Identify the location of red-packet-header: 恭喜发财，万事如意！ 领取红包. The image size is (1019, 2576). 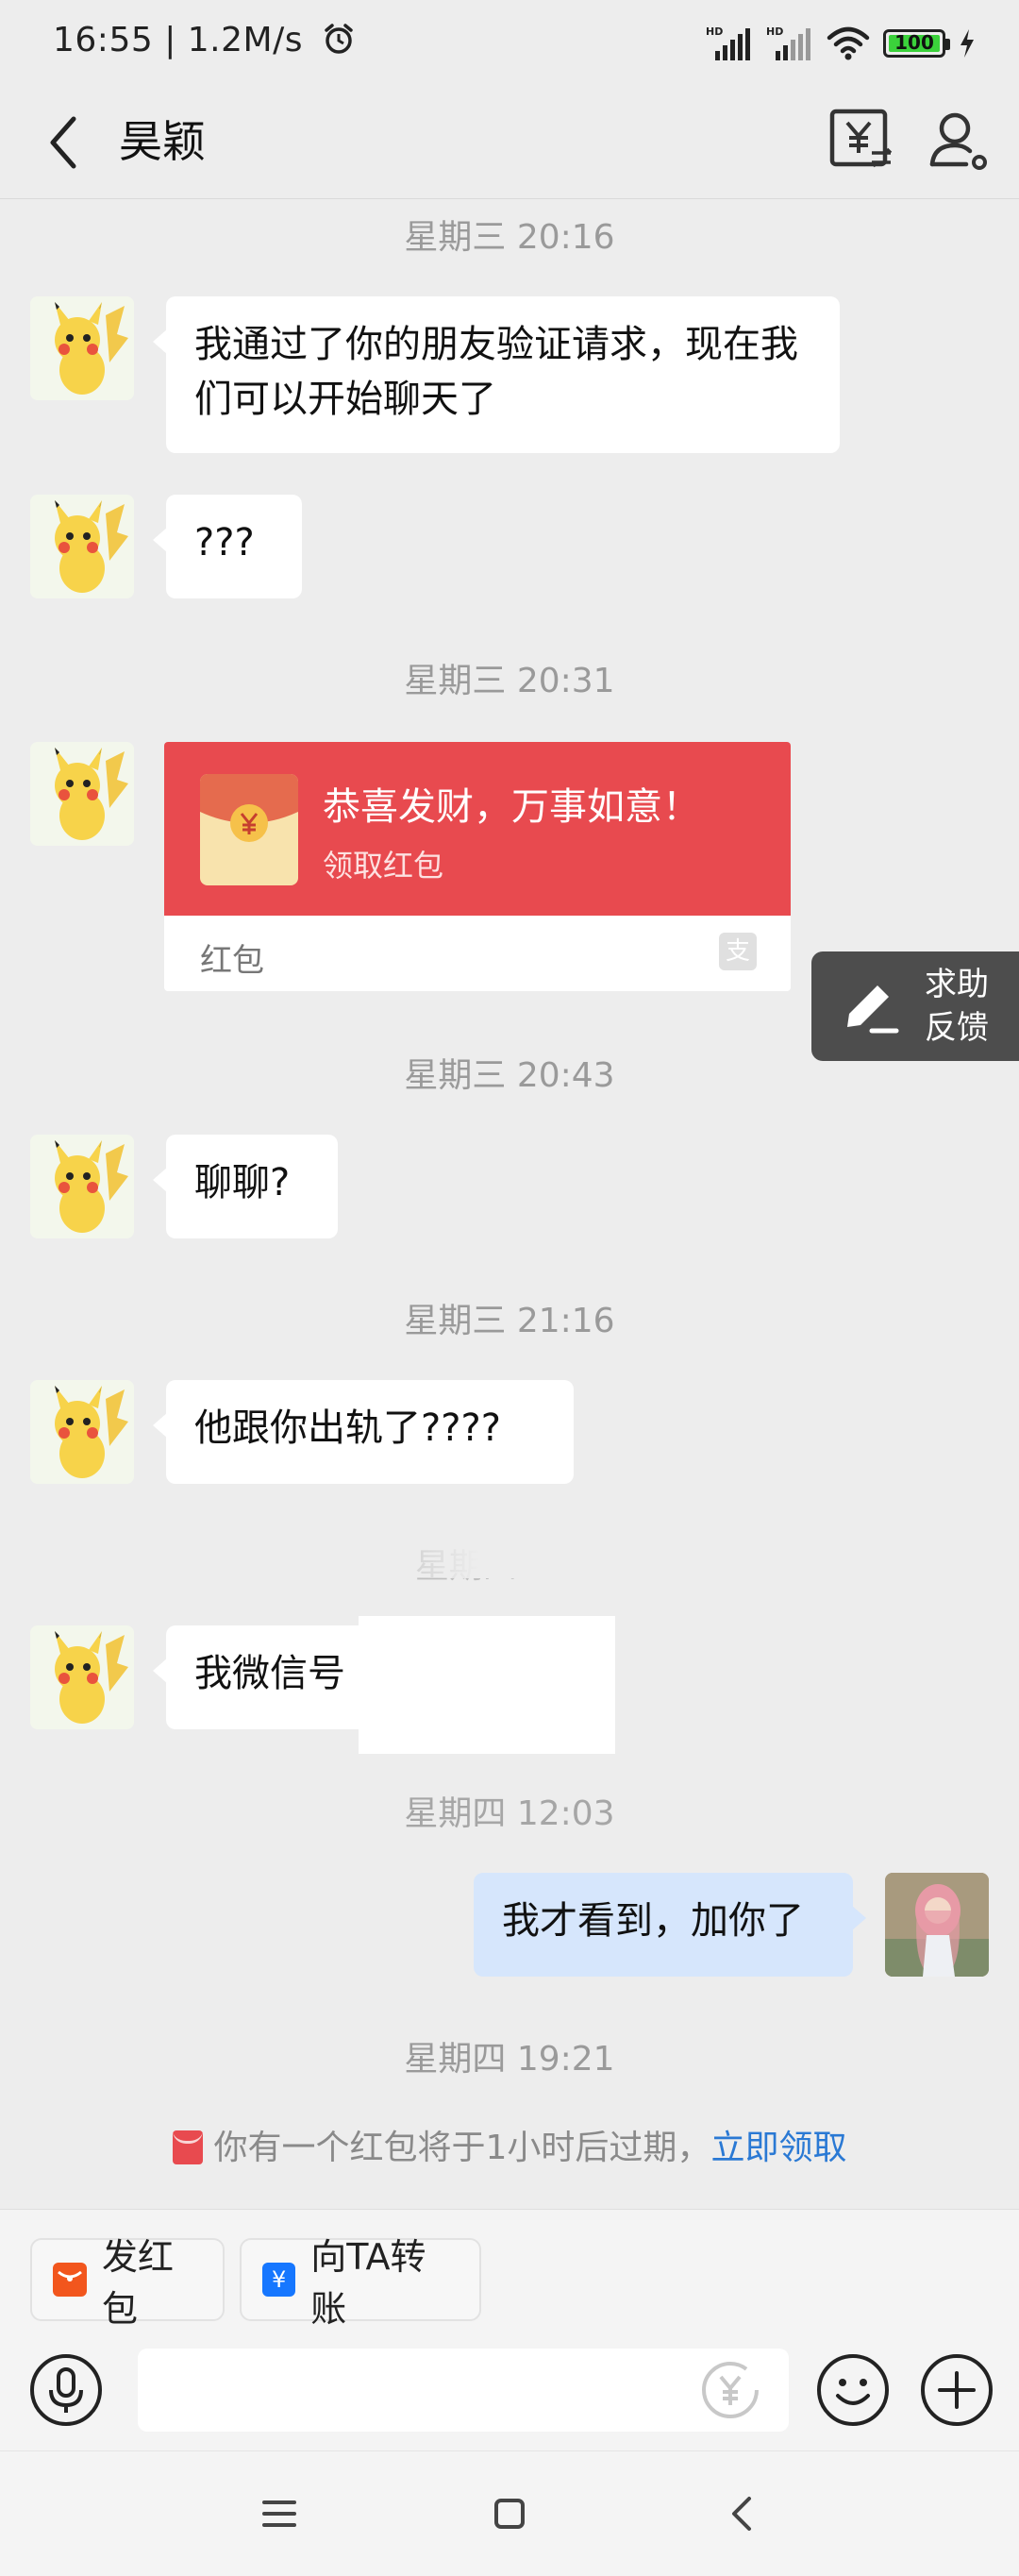
(477, 829).